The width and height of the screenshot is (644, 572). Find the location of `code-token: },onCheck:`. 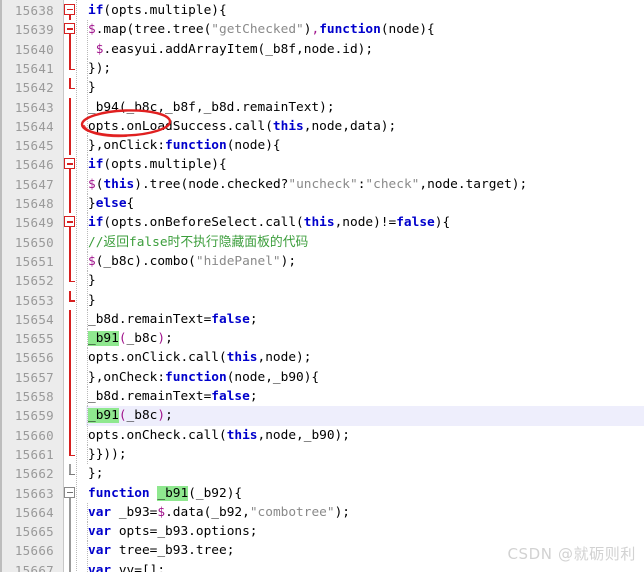

code-token: },onCheck: is located at coordinates (127, 377).